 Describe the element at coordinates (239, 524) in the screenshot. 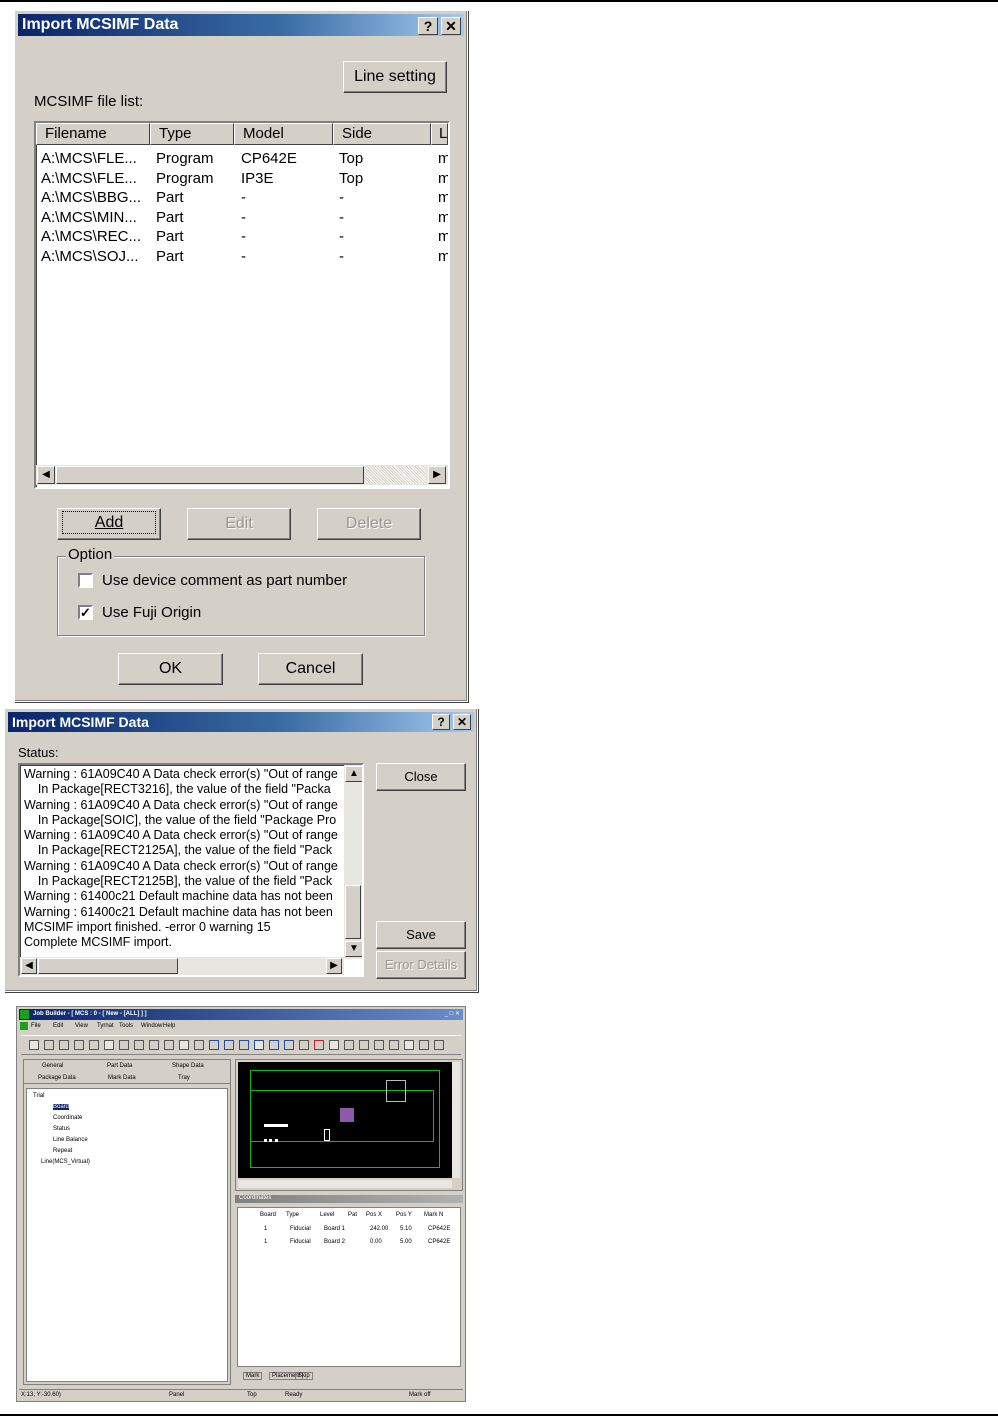

I see `edit-button: Edit` at that location.